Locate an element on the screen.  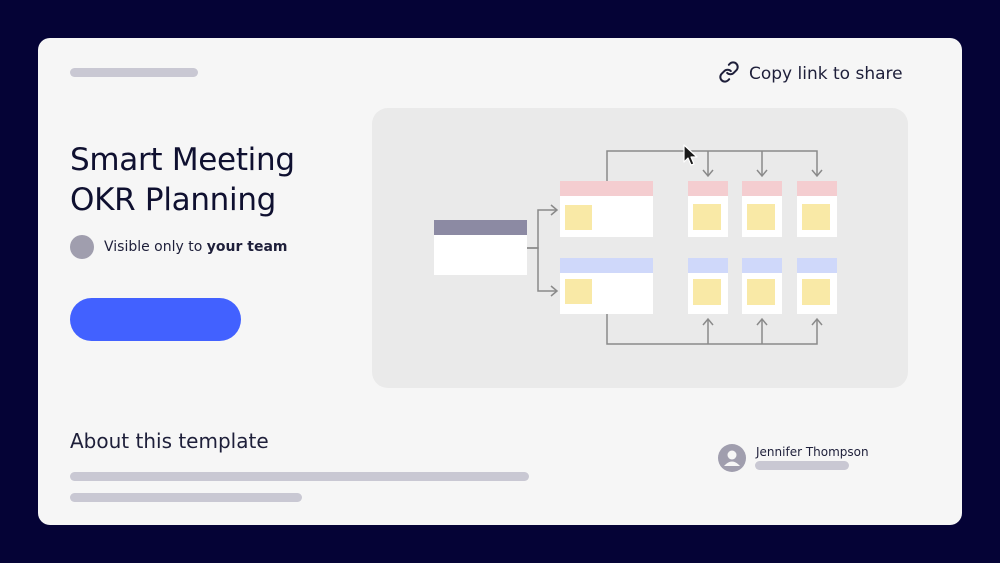
connector-lines is located at coordinates (714, 247).